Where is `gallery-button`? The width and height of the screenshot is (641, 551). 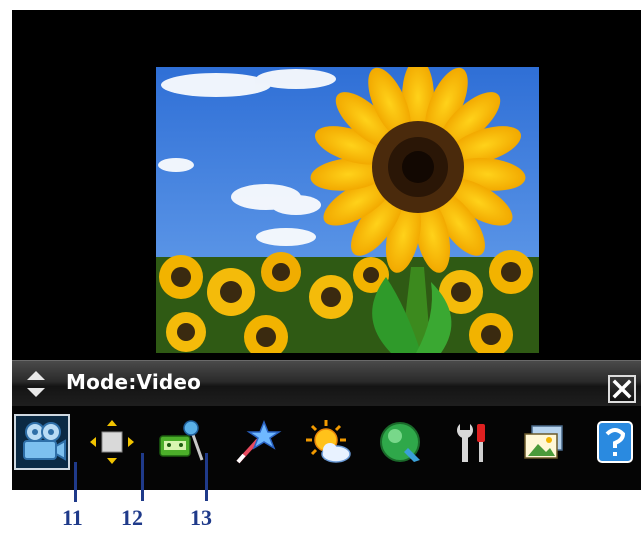
gallery-button is located at coordinates (544, 442).